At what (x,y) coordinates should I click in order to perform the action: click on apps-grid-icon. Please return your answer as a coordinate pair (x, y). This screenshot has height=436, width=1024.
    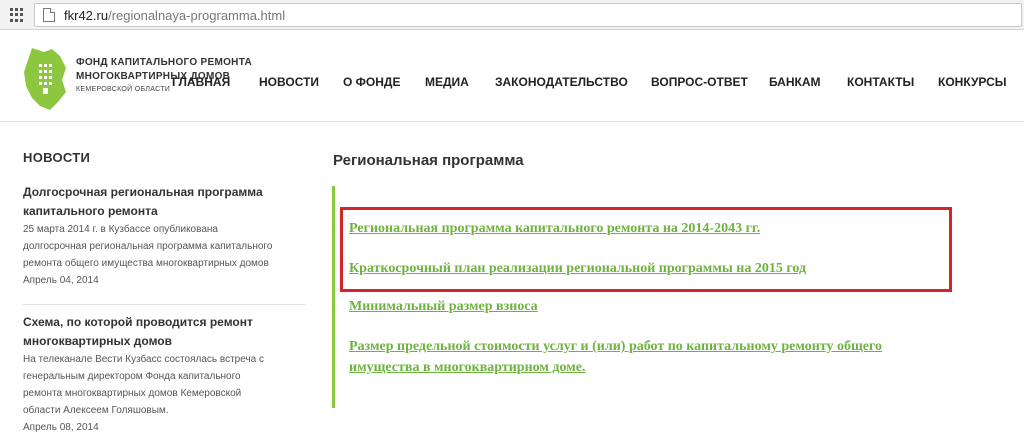
    Looking at the image, I should click on (17, 15).